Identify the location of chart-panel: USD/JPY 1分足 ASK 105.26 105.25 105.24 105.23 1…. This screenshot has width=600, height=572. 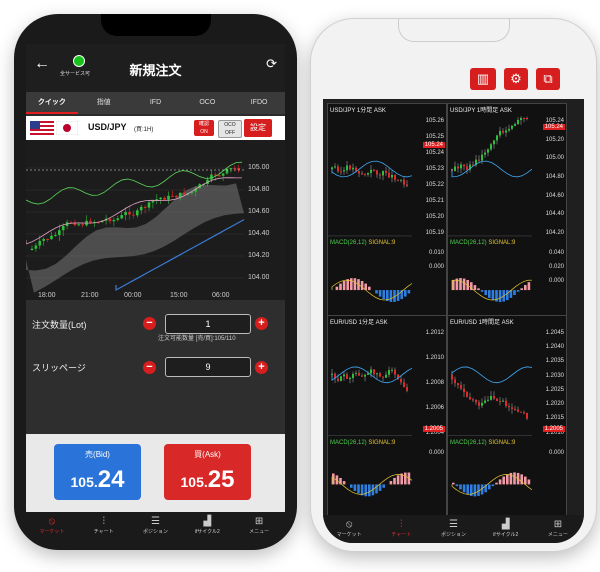
(387, 220).